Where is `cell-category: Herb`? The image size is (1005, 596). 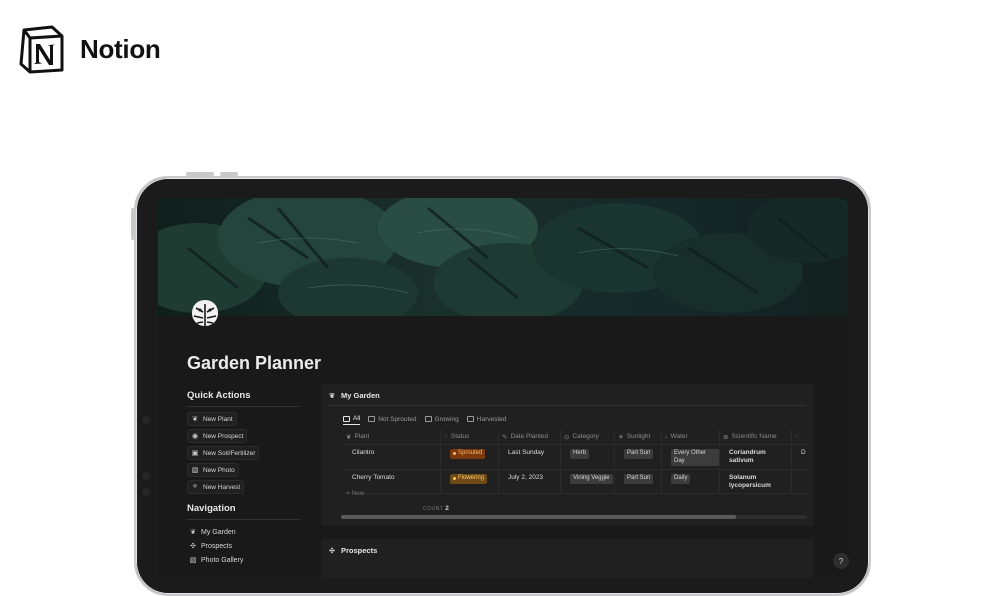
cell-category: Herb is located at coordinates (588, 457).